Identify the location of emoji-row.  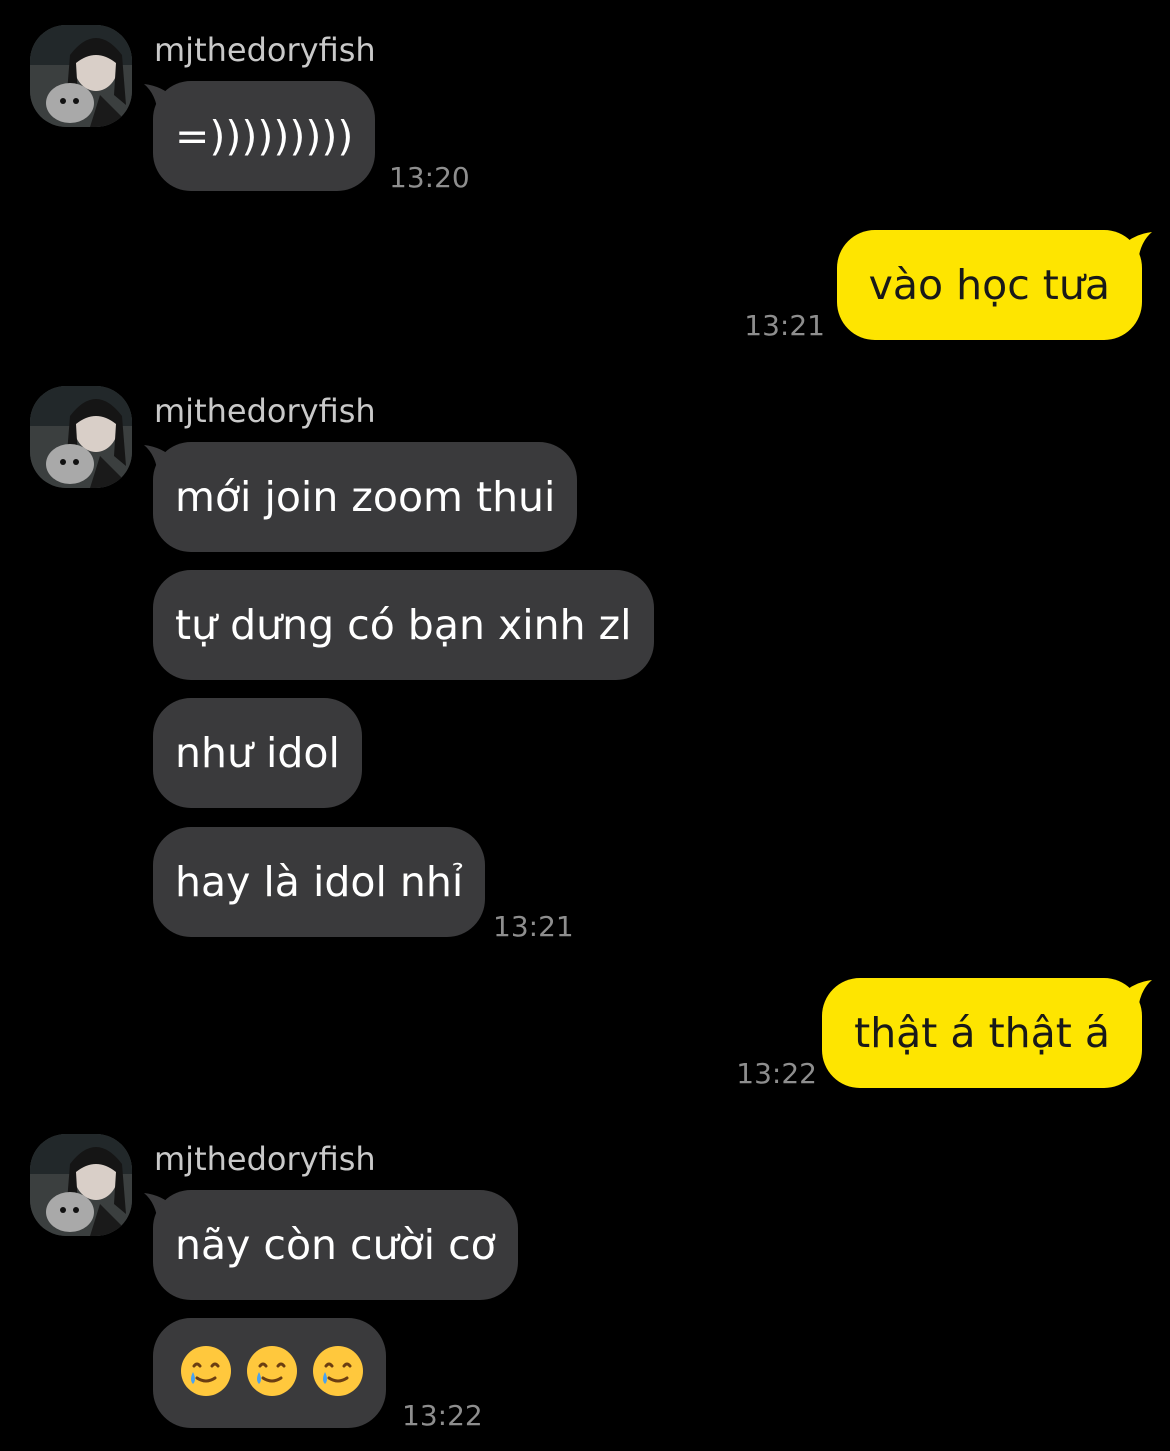
(272, 1371).